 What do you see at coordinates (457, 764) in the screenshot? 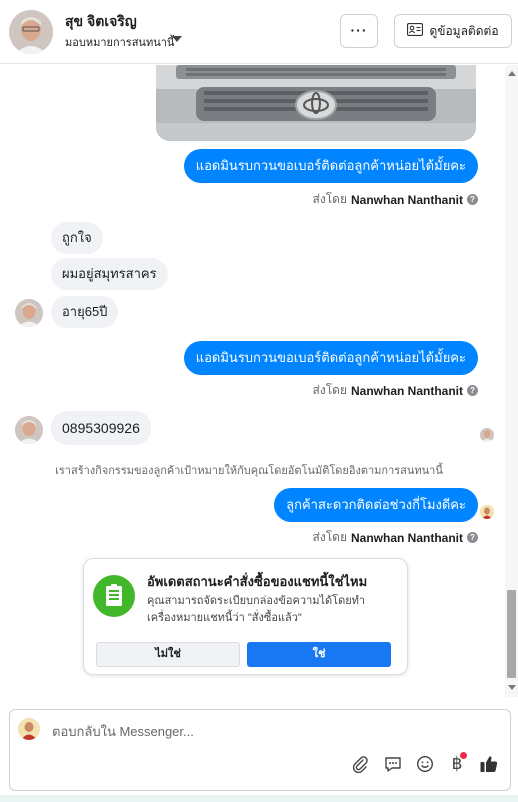
I see `baht-icon: ฿` at bounding box center [457, 764].